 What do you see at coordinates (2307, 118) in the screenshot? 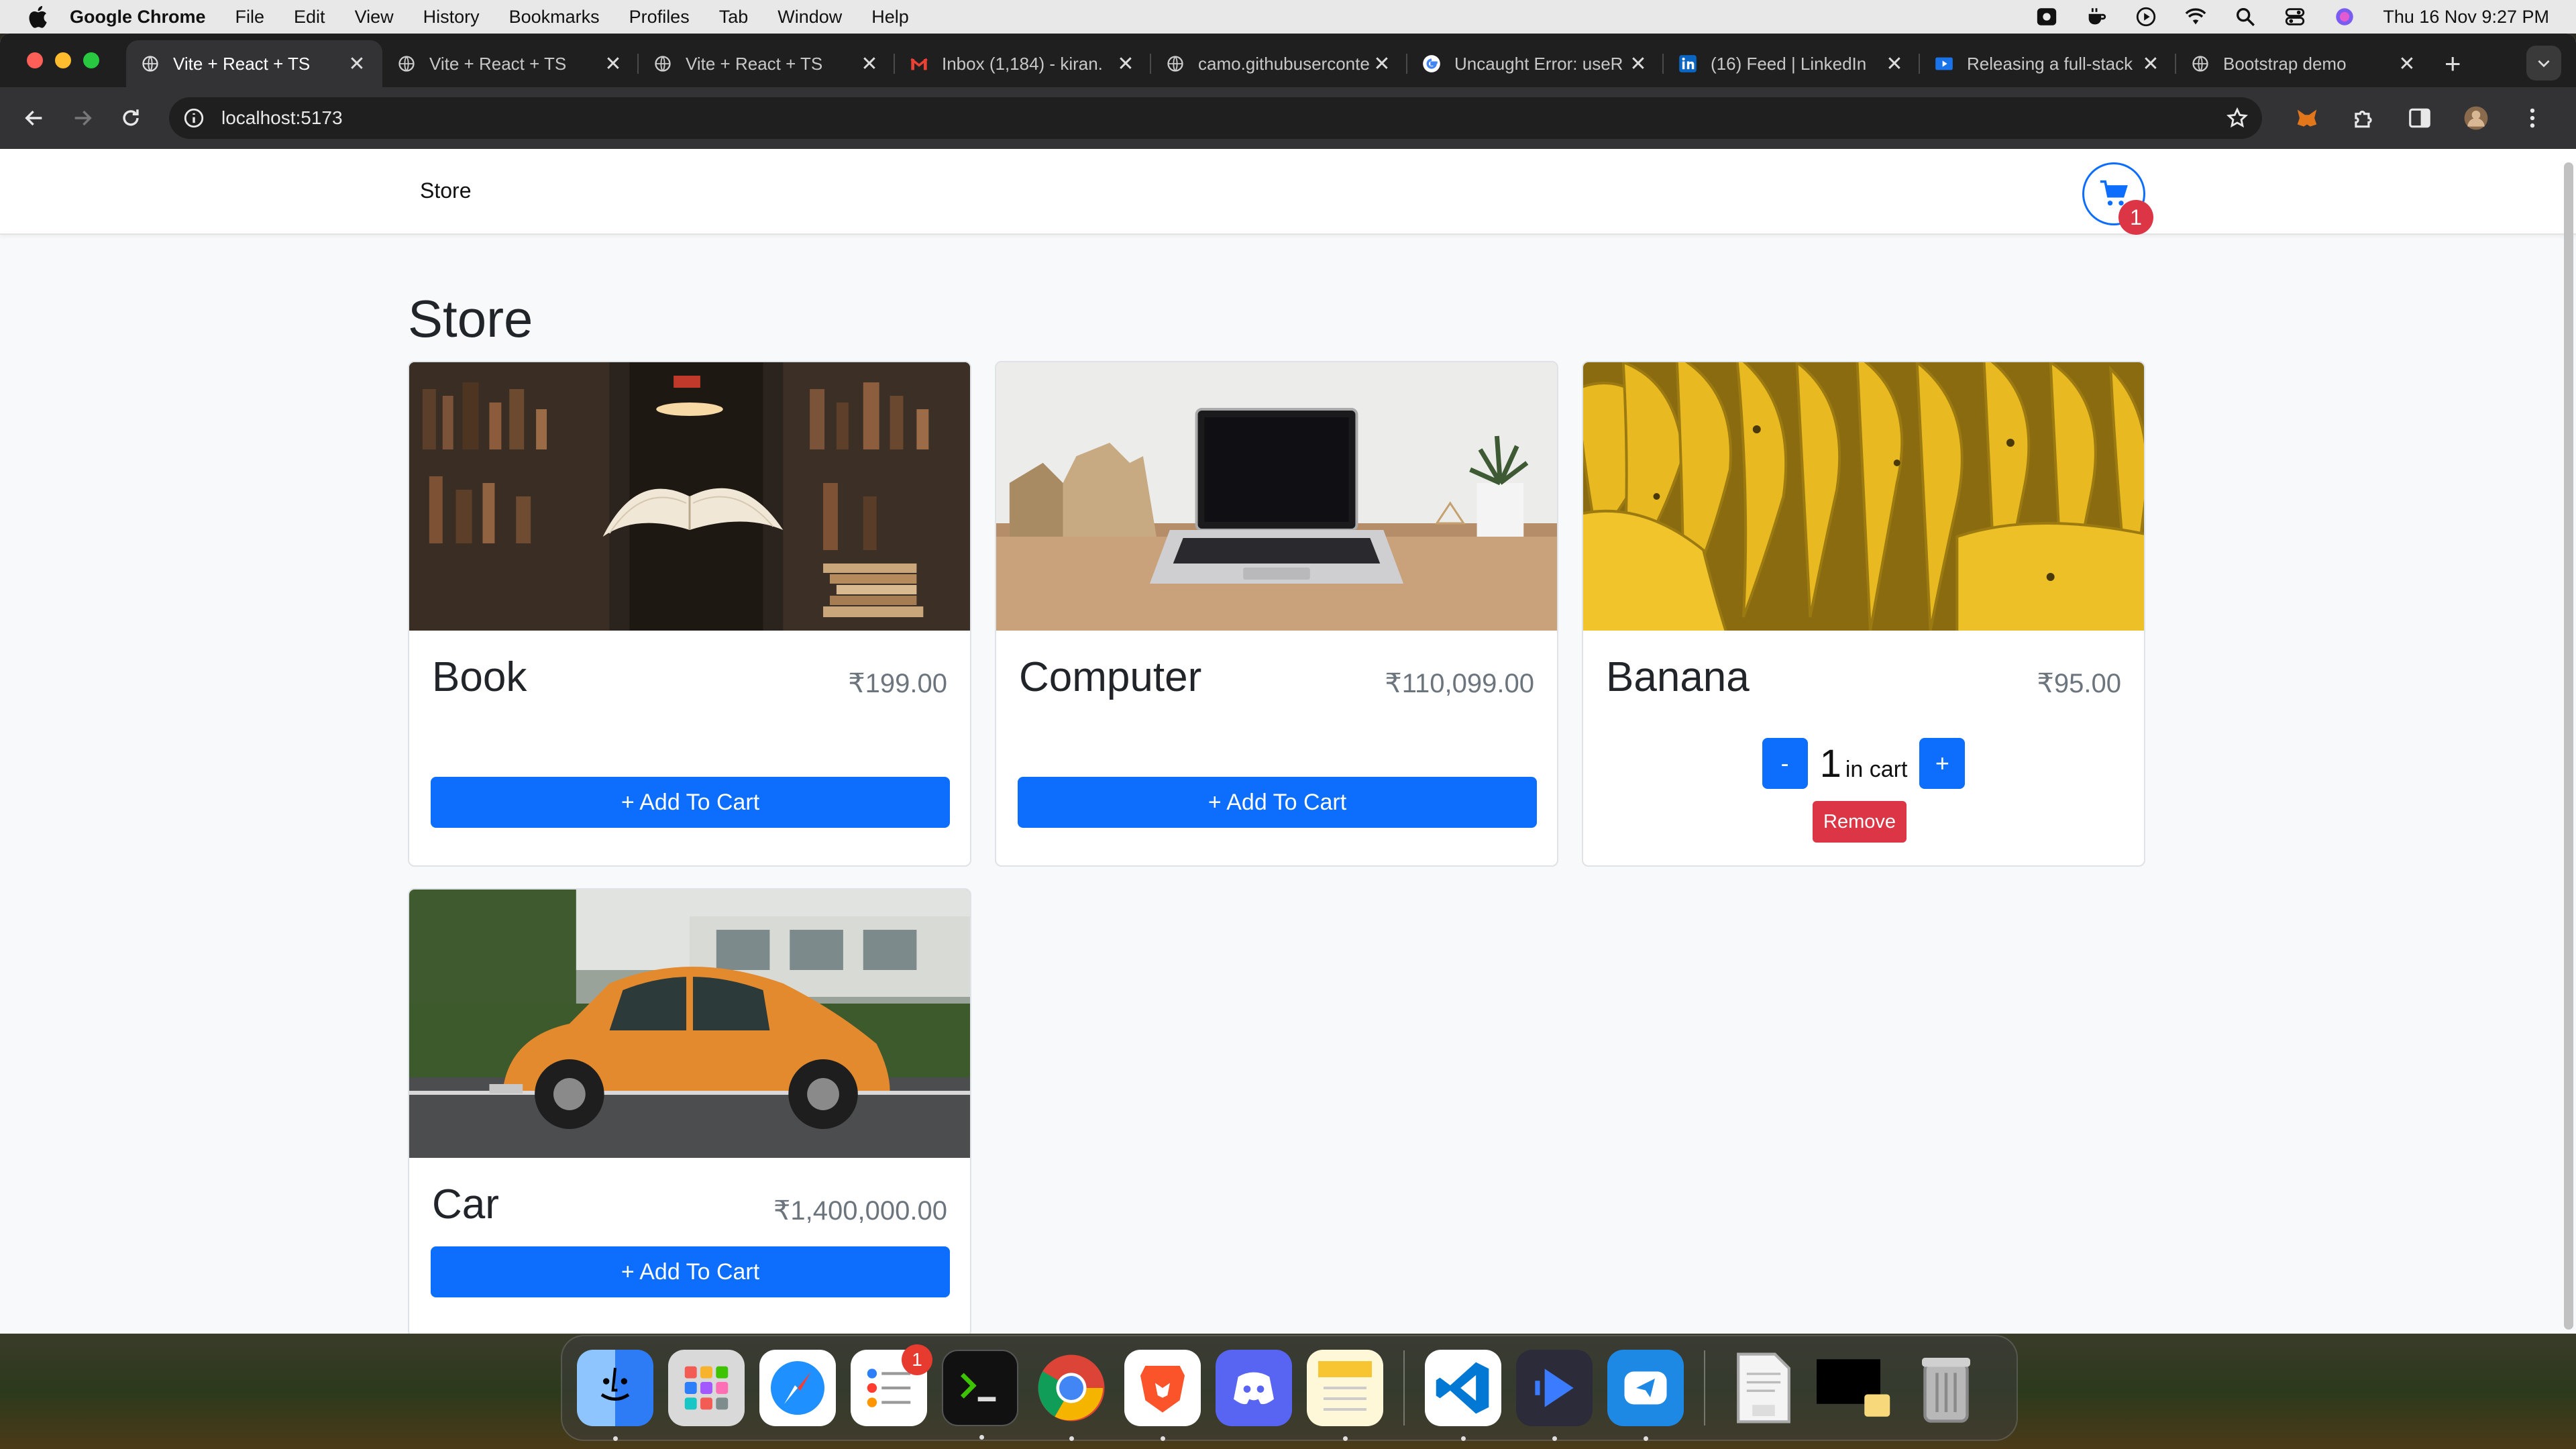
I see `metamask-fox-icon` at bounding box center [2307, 118].